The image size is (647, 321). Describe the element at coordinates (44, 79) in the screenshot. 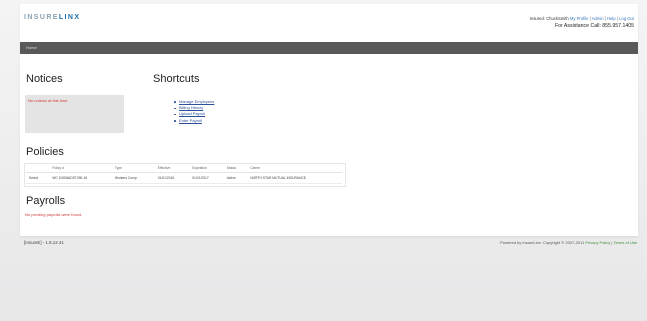

I see `notices-heading: Notices` at that location.